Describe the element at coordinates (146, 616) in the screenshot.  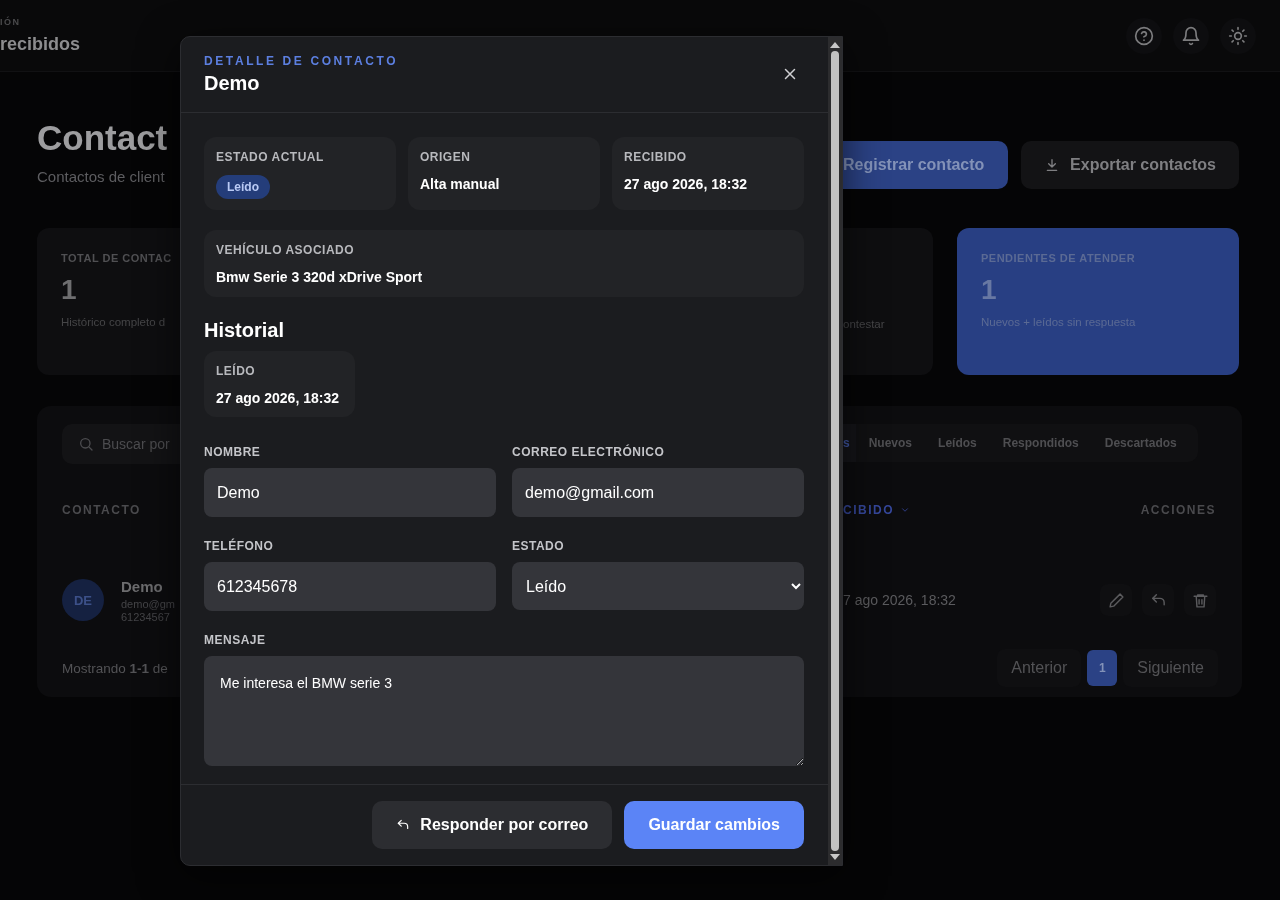
I see `contact-phone: 61234567` at that location.